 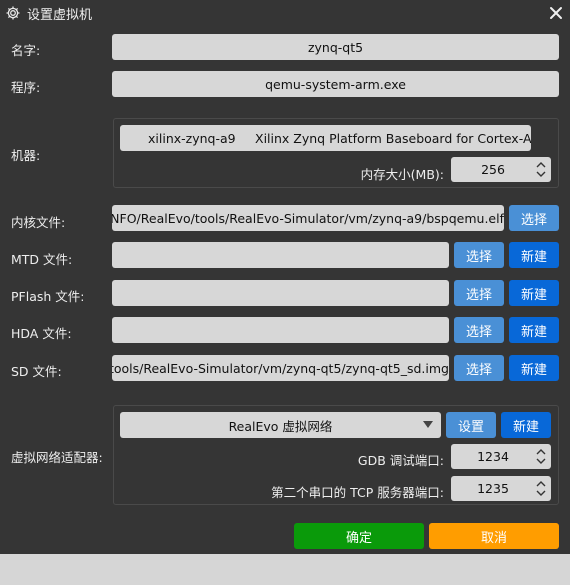 What do you see at coordinates (26, 50) in the screenshot?
I see `name-label: 名字:` at bounding box center [26, 50].